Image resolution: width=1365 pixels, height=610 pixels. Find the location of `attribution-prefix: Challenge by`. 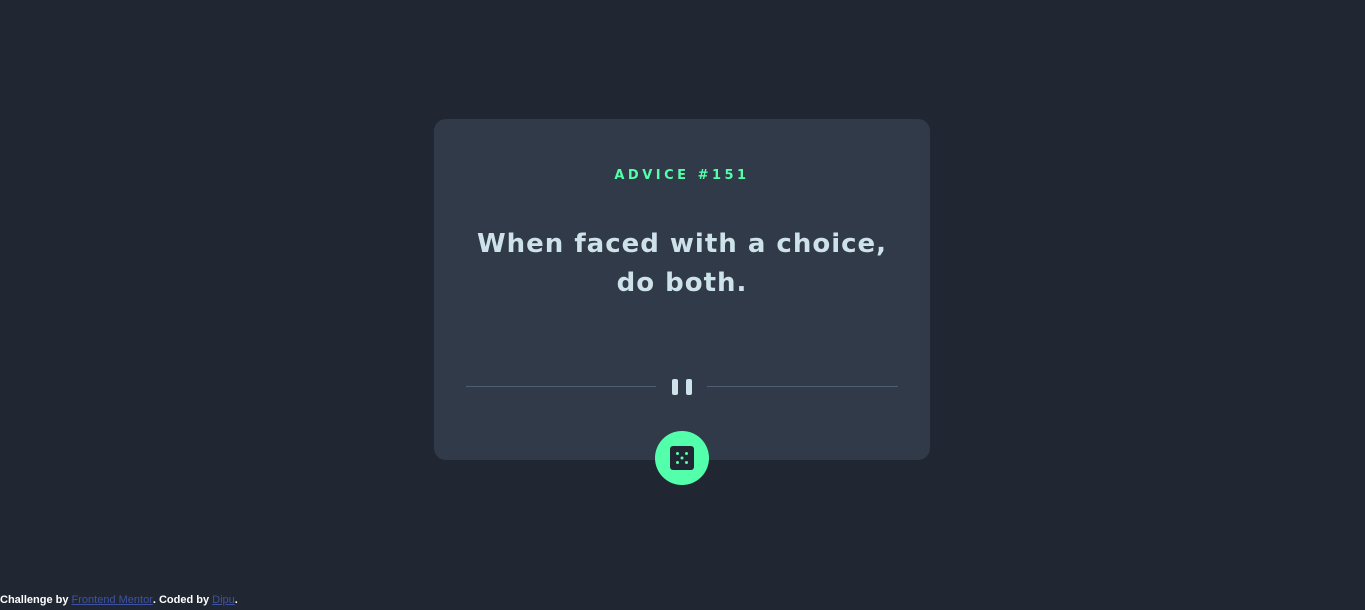

attribution-prefix: Challenge by is located at coordinates (36, 600).